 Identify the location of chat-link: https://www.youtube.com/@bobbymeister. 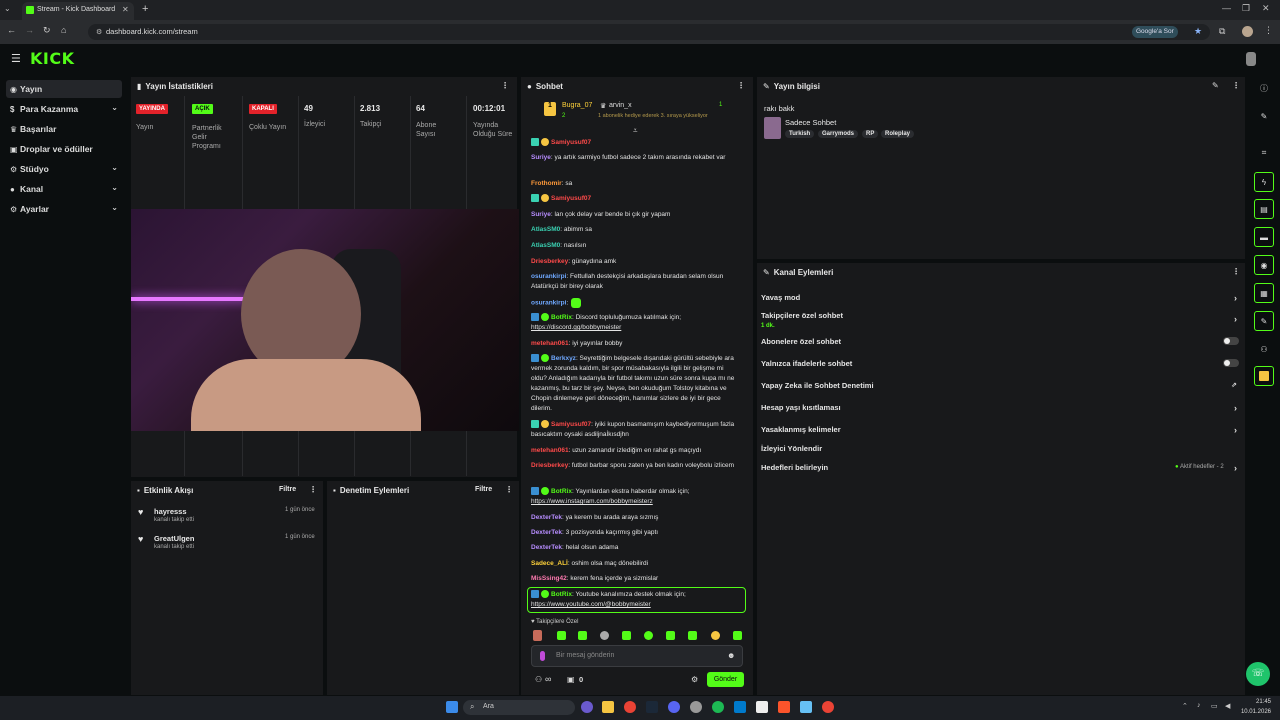
(591, 604).